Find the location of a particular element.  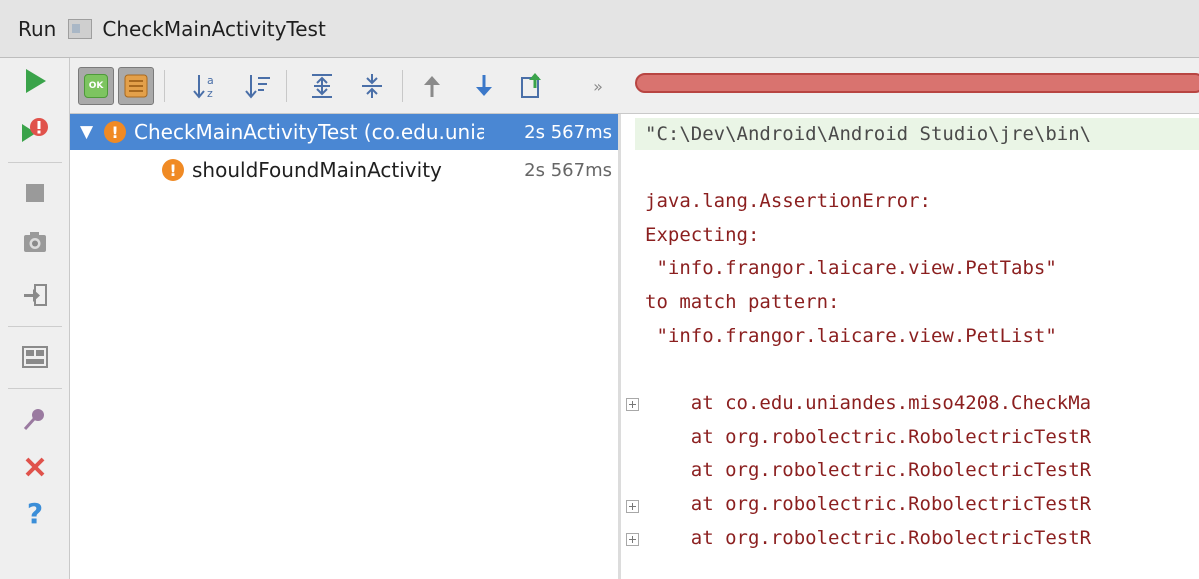

expand-arrow-icon: ▼ is located at coordinates (92, 132).